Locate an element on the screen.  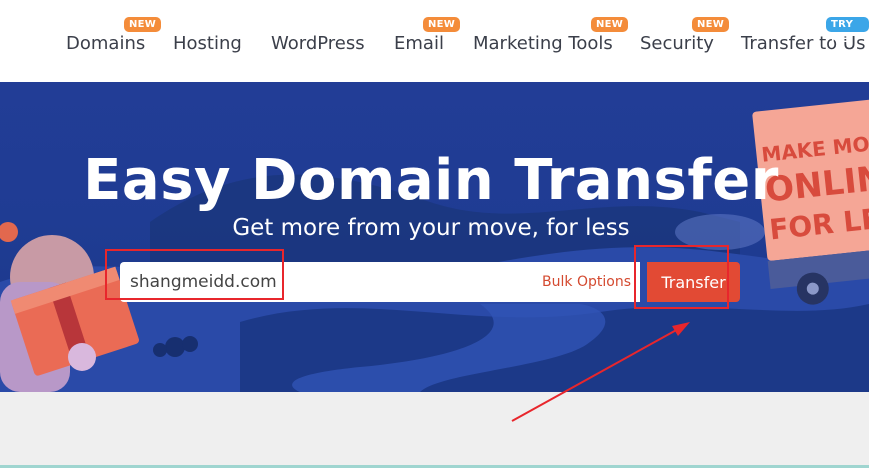
annotation-box-transfer-button is located at coordinates (681, 277).